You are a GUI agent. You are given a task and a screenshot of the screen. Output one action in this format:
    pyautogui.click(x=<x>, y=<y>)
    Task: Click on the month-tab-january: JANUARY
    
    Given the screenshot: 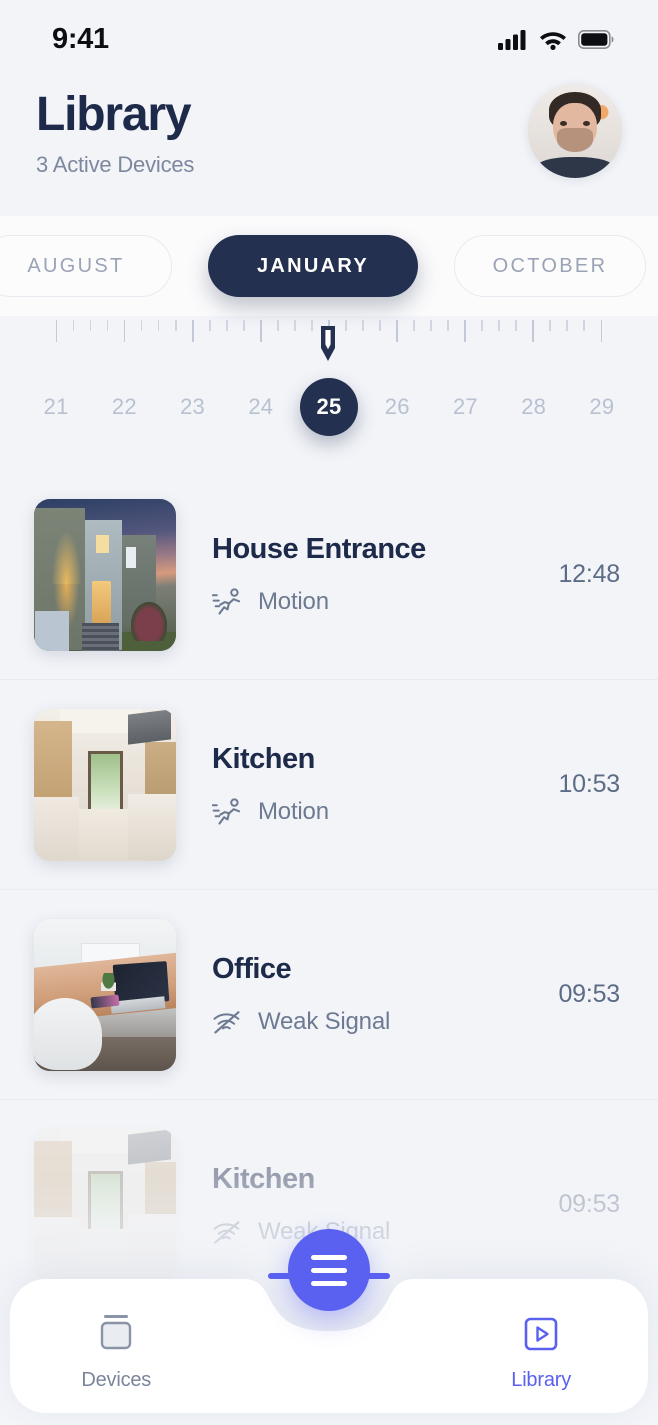 What is the action you would take?
    pyautogui.click(x=313, y=266)
    